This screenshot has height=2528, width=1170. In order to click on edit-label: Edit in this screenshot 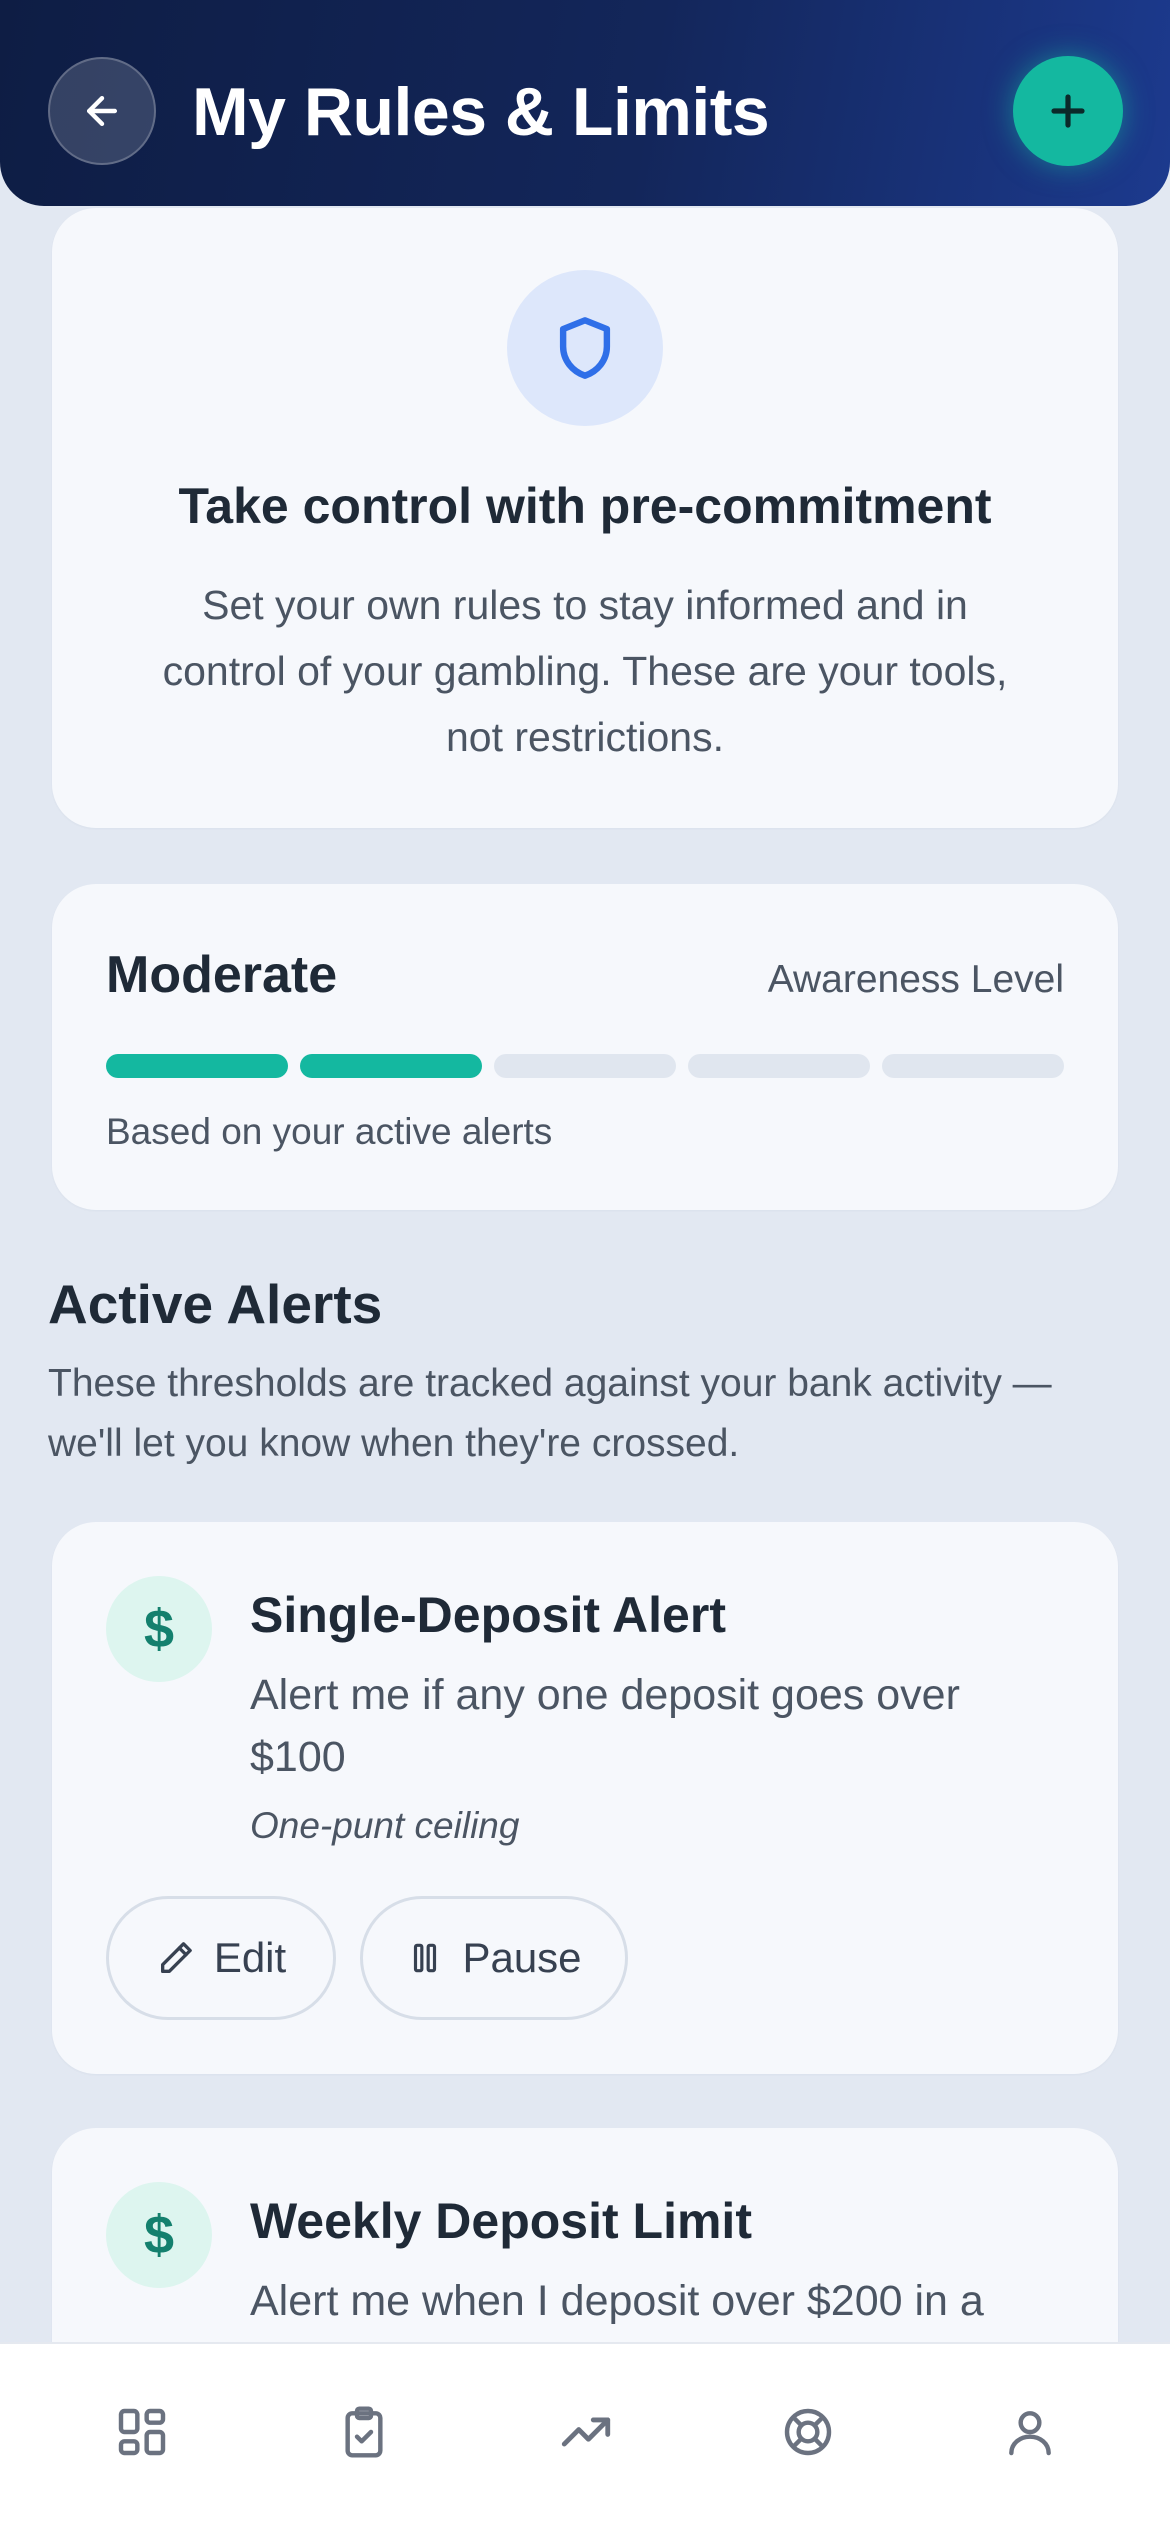, I will do `click(250, 1957)`.